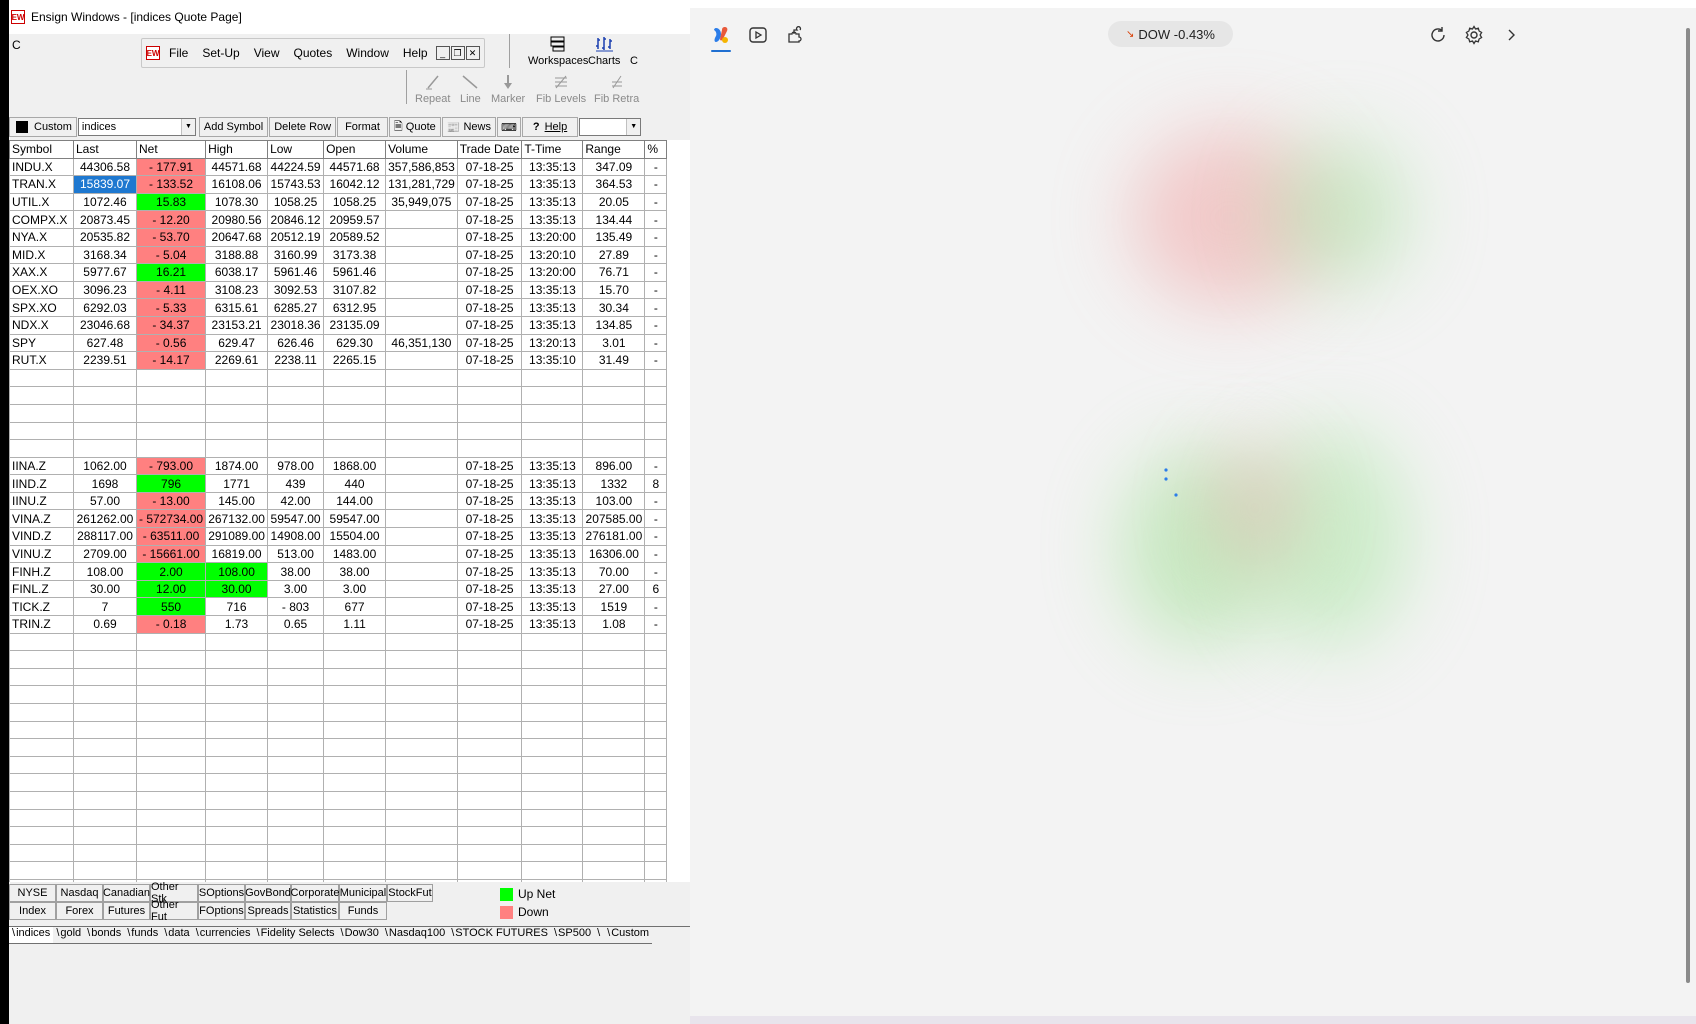  What do you see at coordinates (171, 325) in the screenshot?
I see `cell-net: - 34.37` at bounding box center [171, 325].